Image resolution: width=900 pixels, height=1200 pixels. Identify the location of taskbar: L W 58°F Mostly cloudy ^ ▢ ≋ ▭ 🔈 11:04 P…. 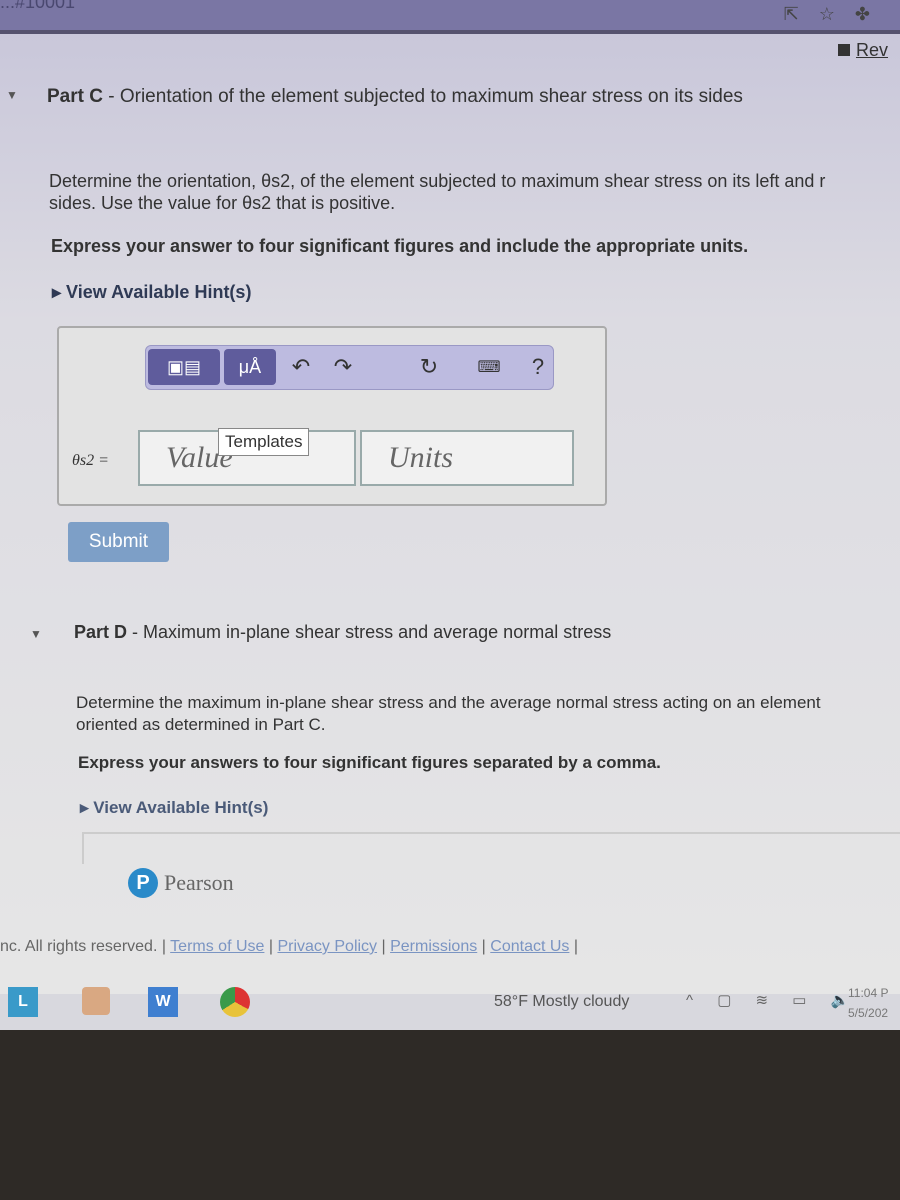
(450, 1007).